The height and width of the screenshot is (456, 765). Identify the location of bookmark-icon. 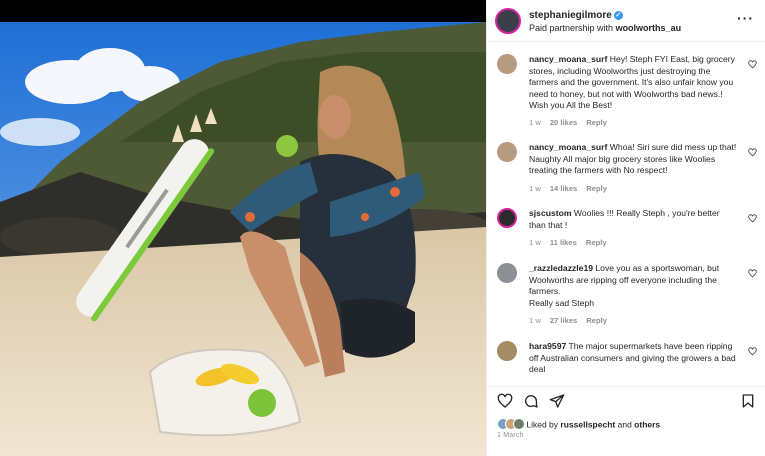
(748, 401).